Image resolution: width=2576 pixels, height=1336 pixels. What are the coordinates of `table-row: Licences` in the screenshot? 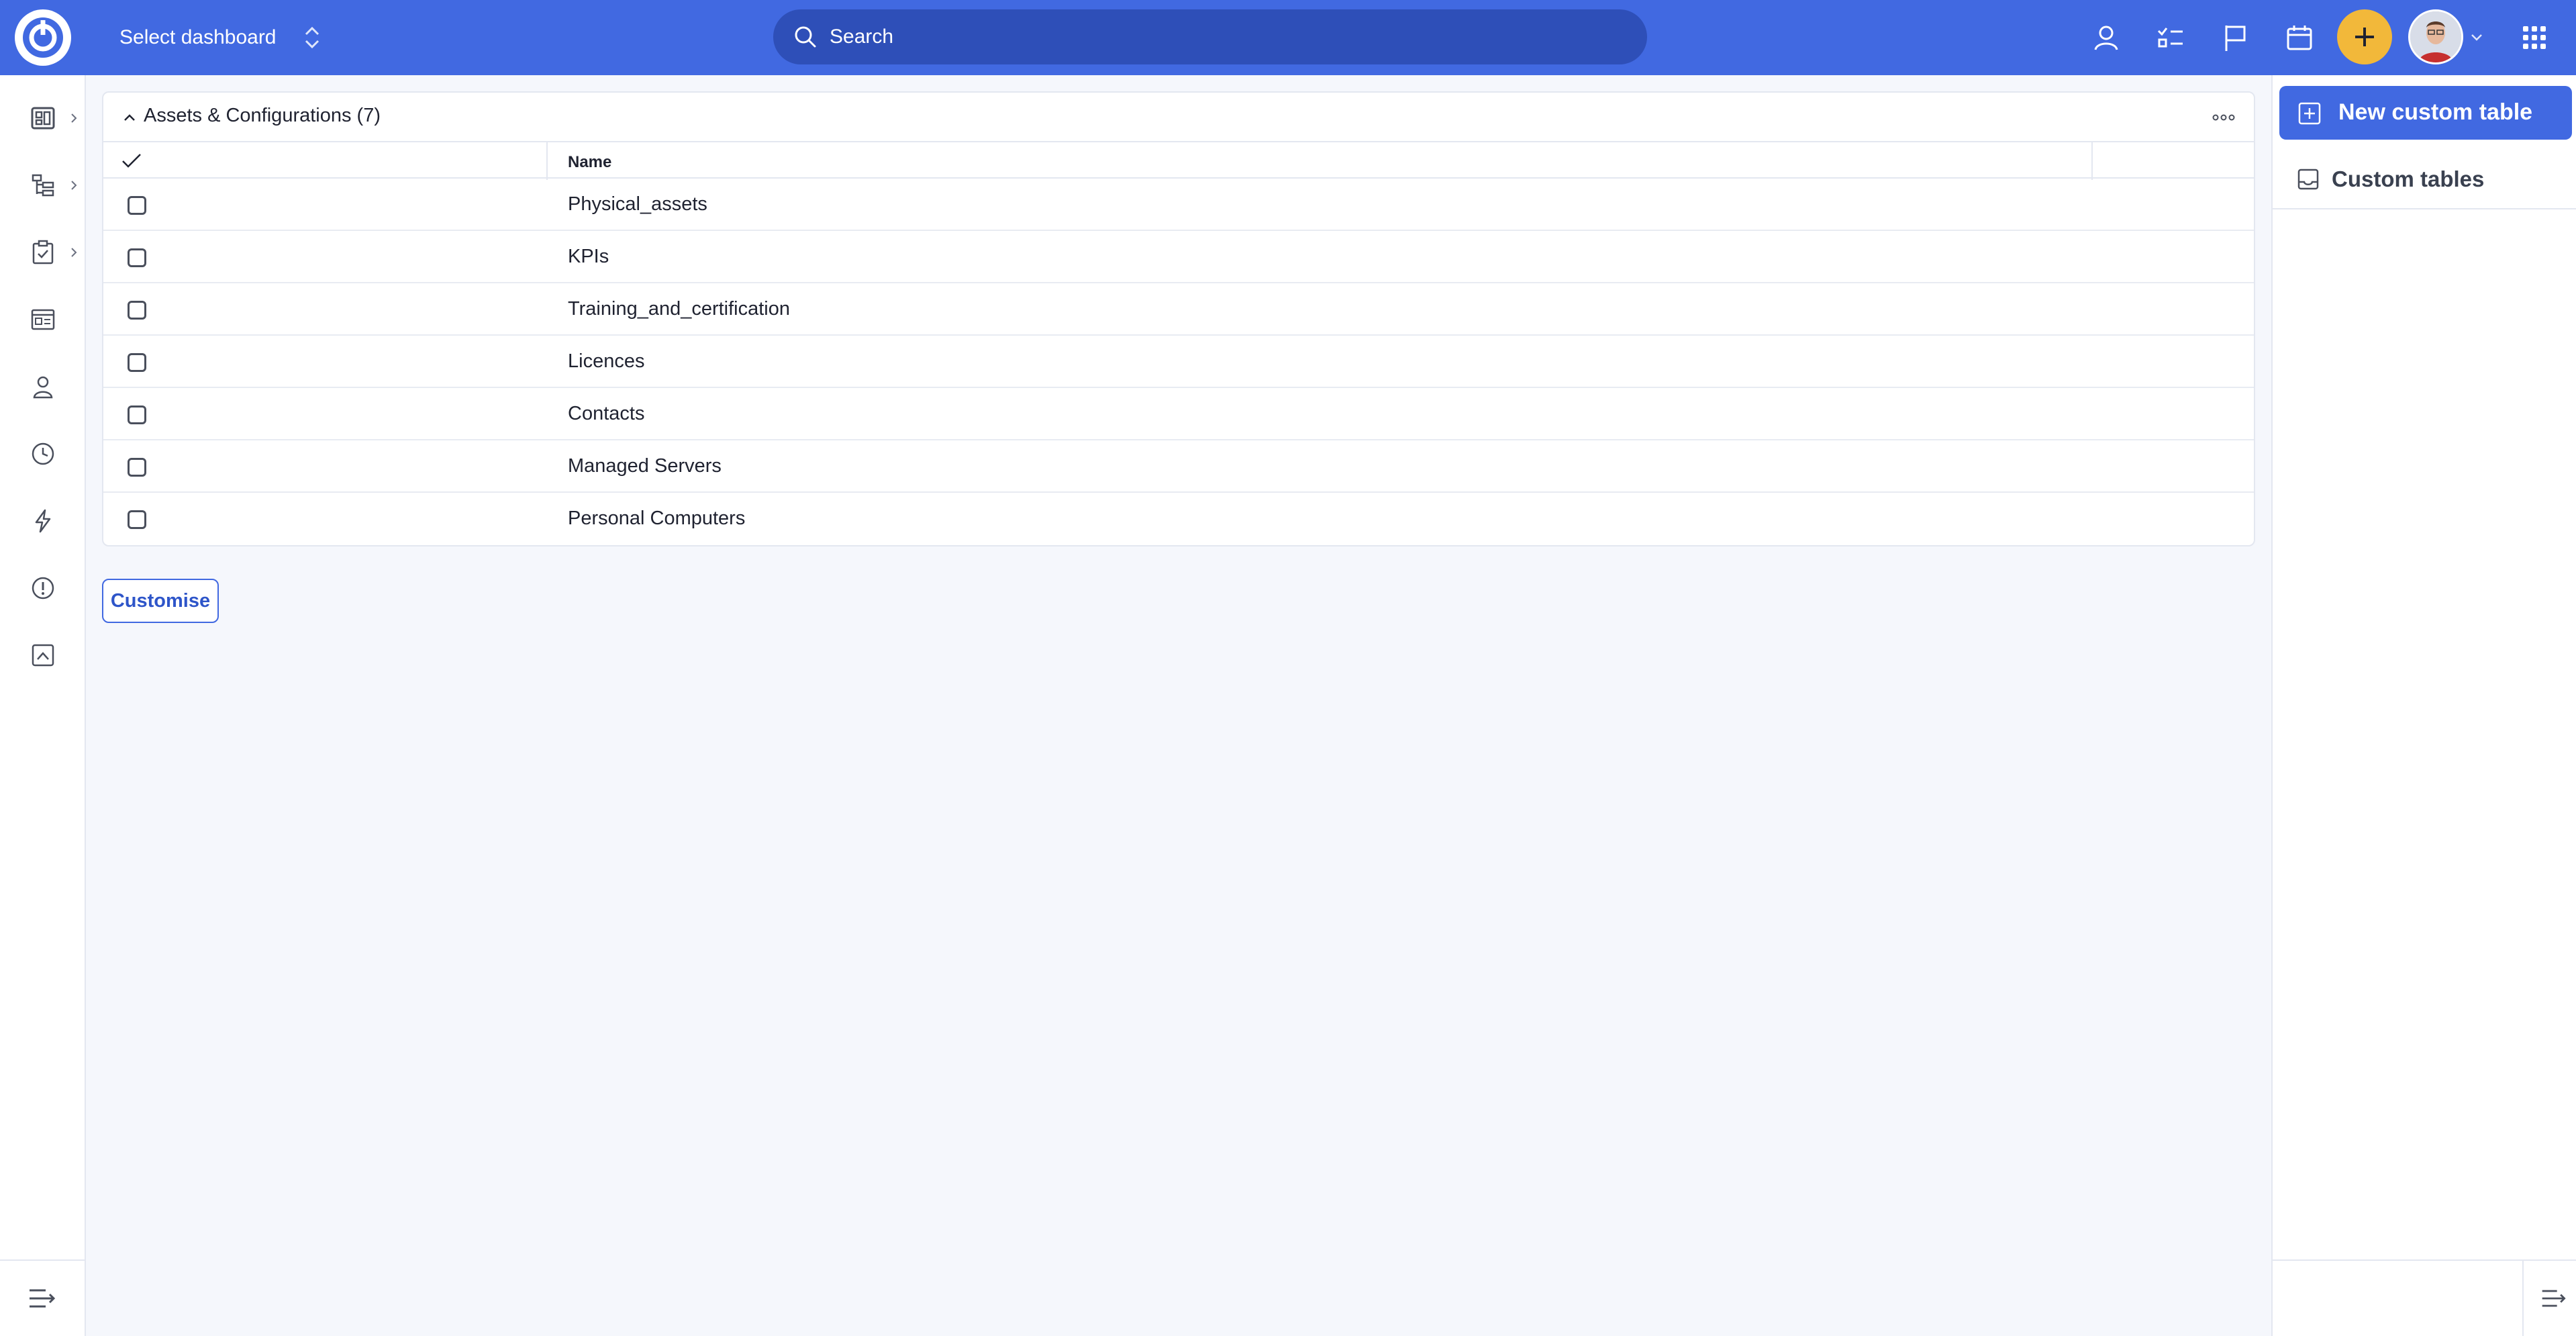 It's located at (1178, 362).